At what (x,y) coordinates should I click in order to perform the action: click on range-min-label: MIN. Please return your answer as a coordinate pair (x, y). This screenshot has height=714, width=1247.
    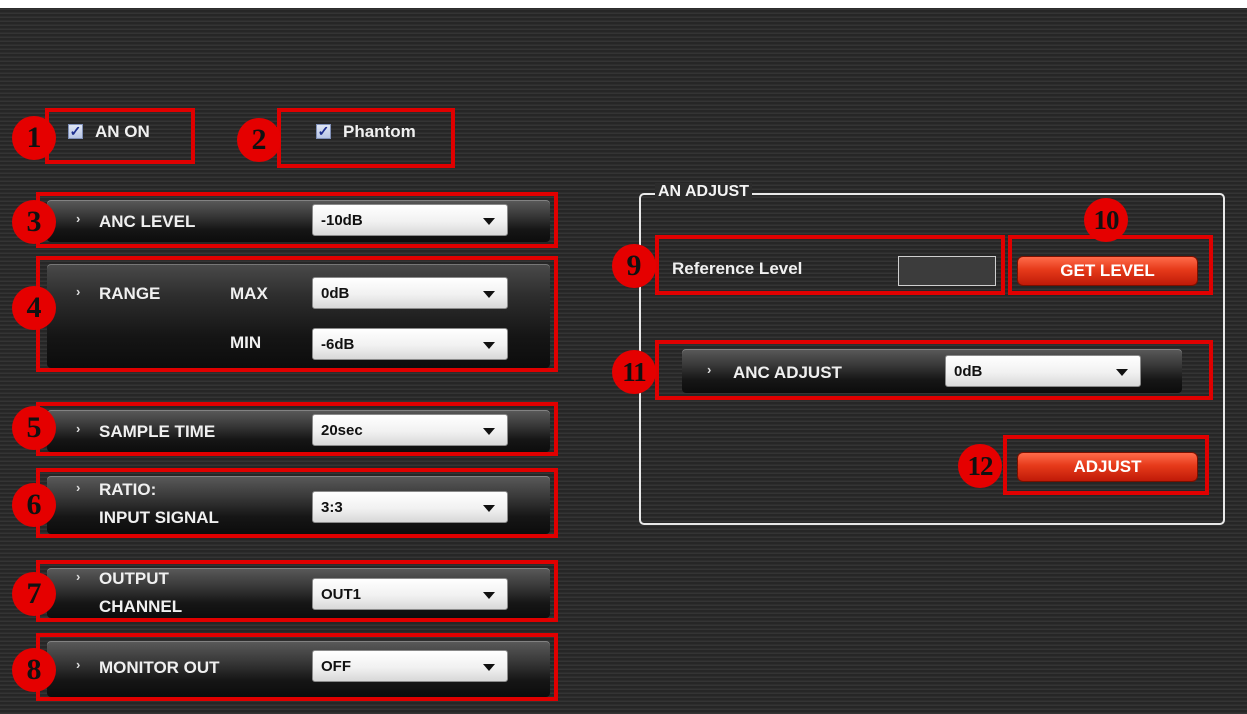
    Looking at the image, I should click on (246, 342).